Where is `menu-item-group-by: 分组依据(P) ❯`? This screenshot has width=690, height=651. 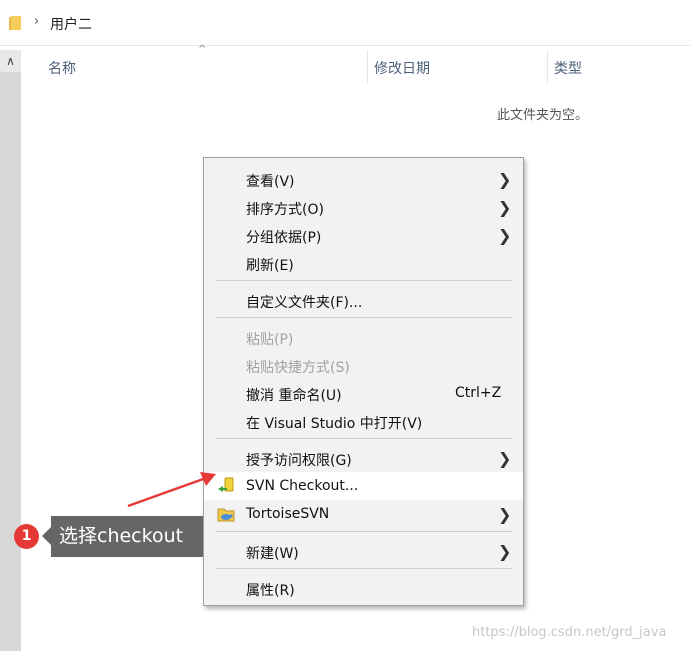 menu-item-group-by: 分组依据(P) ❯ is located at coordinates (363, 235).